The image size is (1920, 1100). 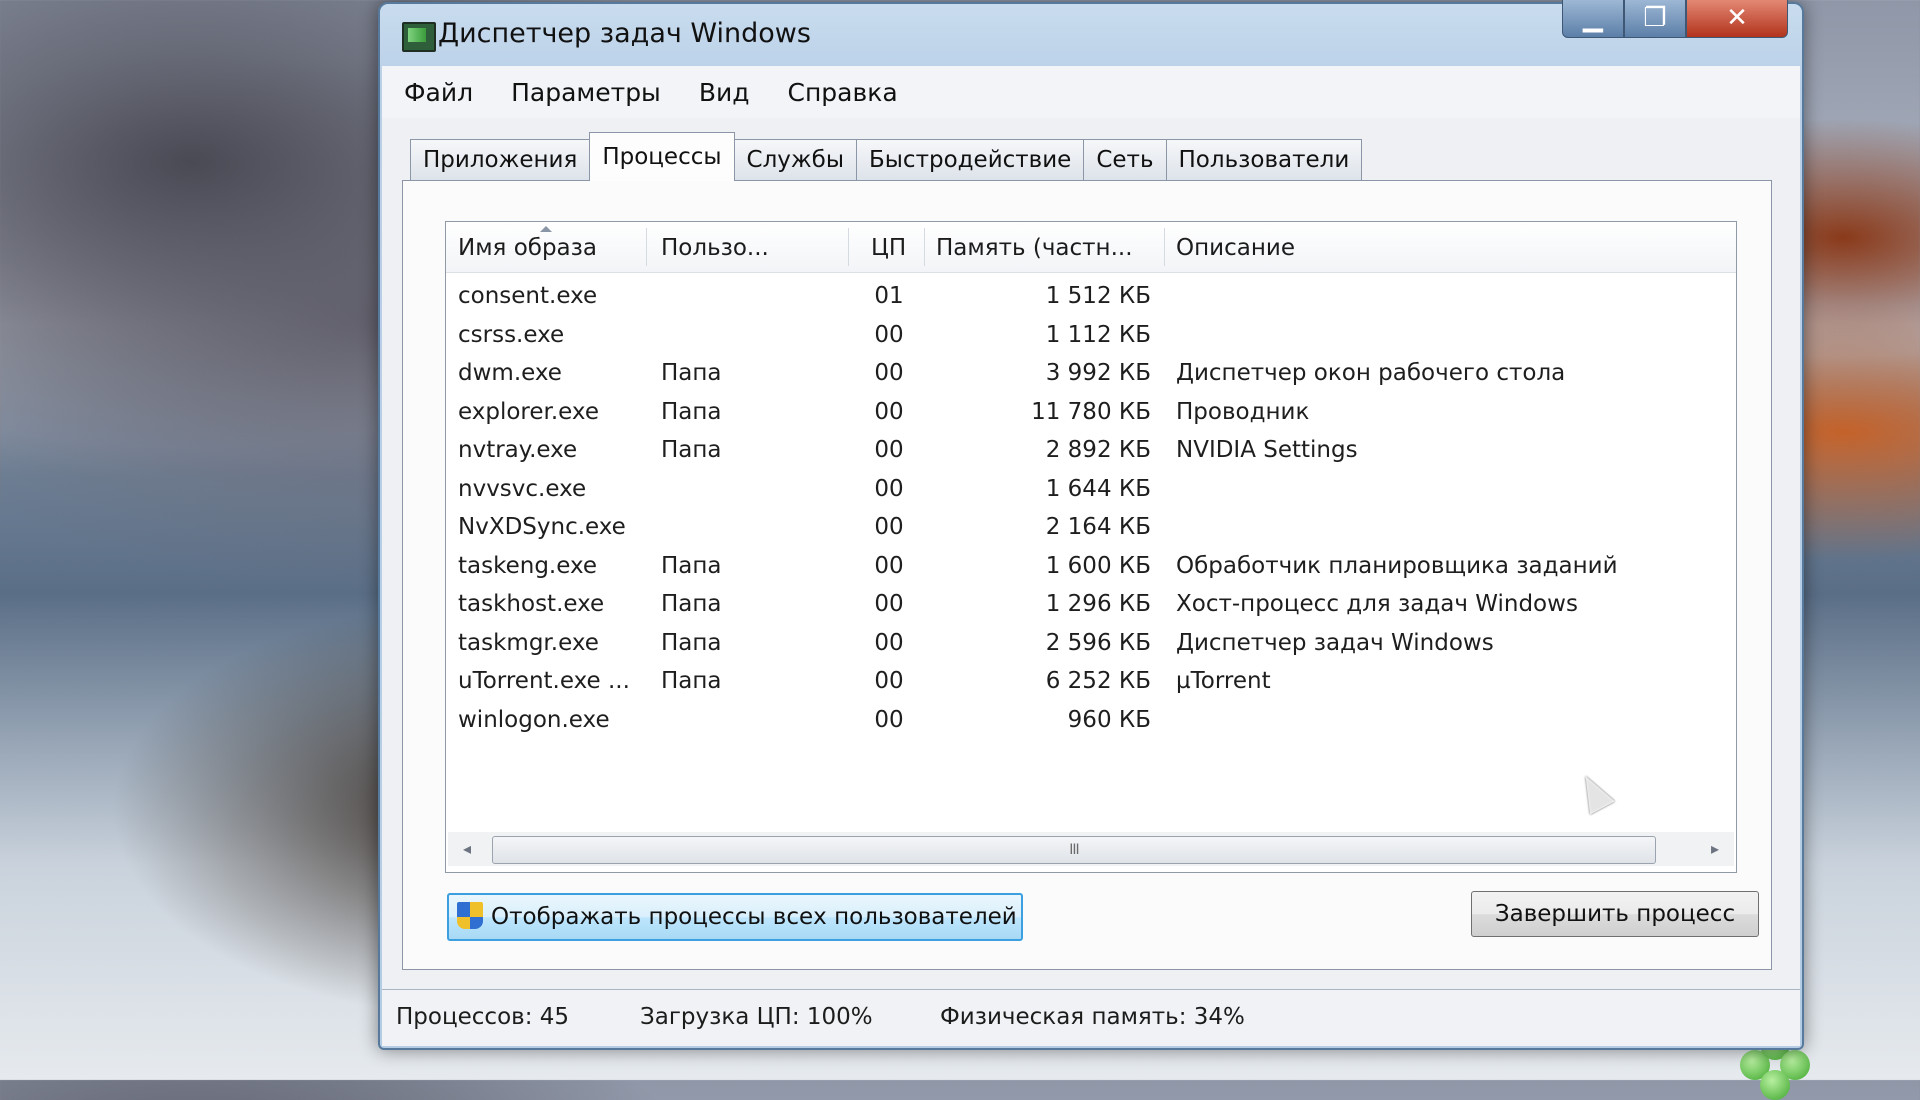 What do you see at coordinates (1125, 159) in the screenshot?
I see `tab-networking: Сеть` at bounding box center [1125, 159].